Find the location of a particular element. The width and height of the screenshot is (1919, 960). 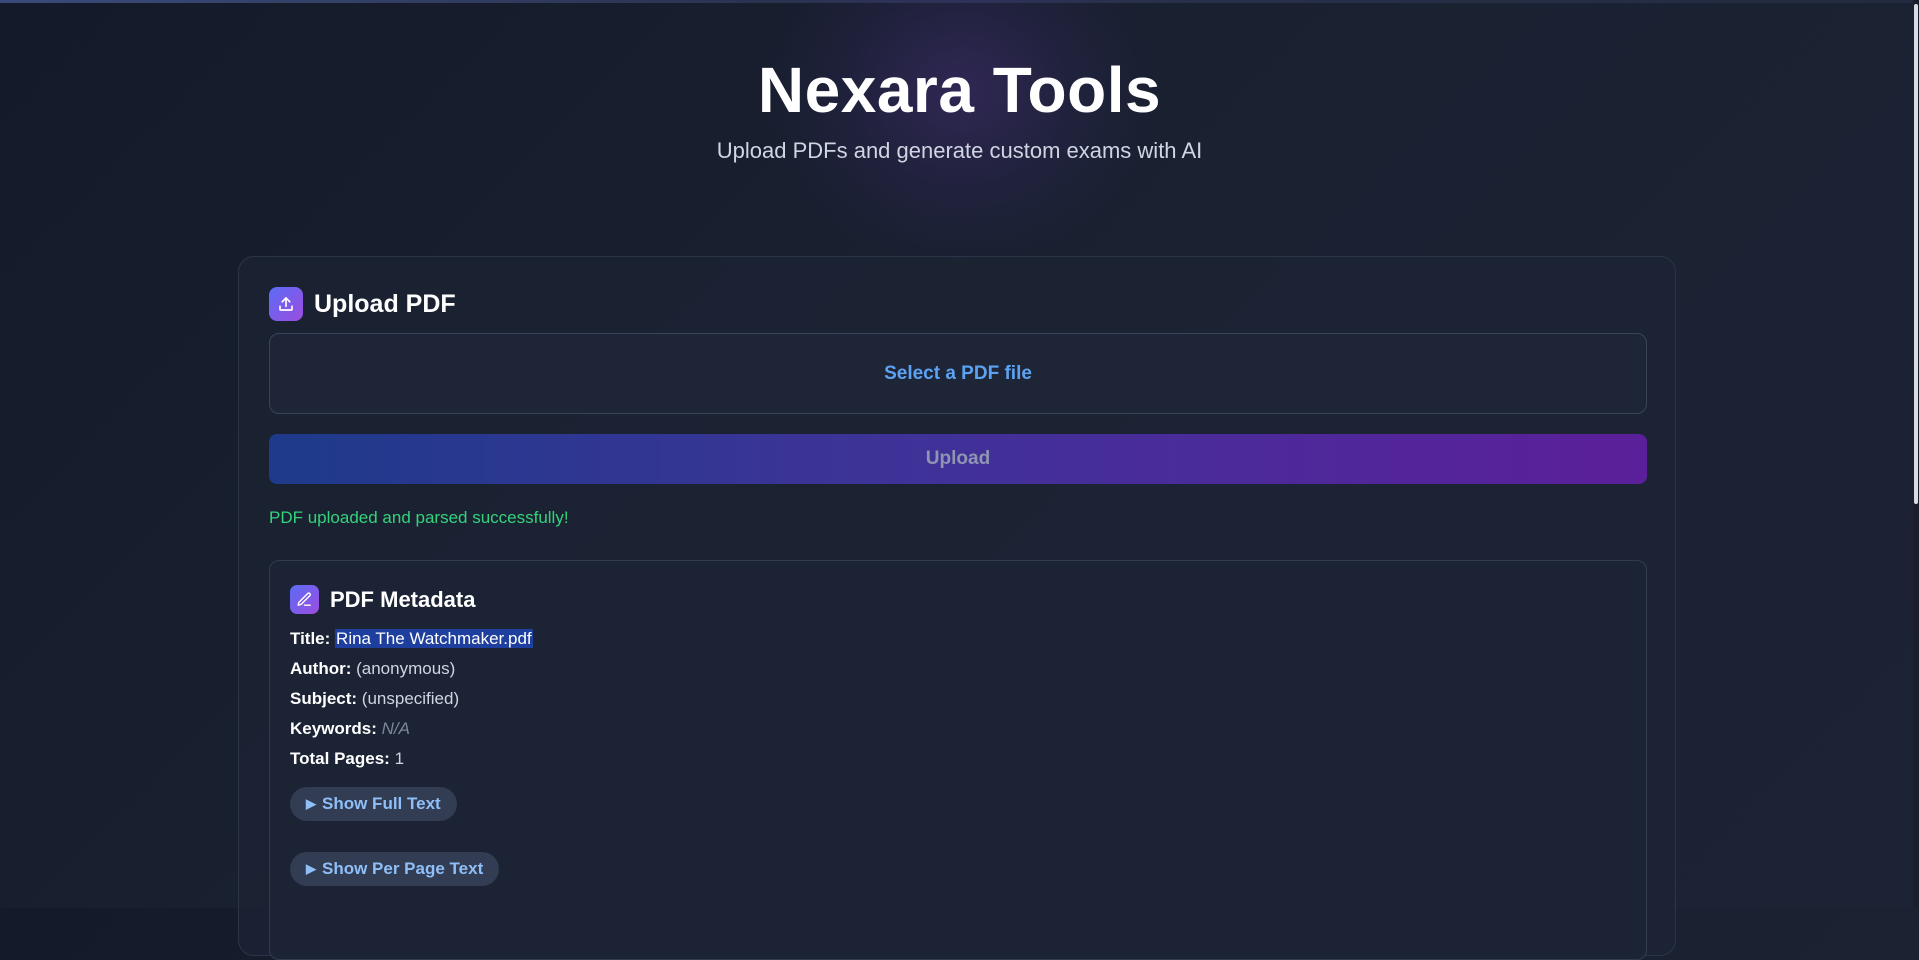

author-value: (anonymous) is located at coordinates (406, 668).